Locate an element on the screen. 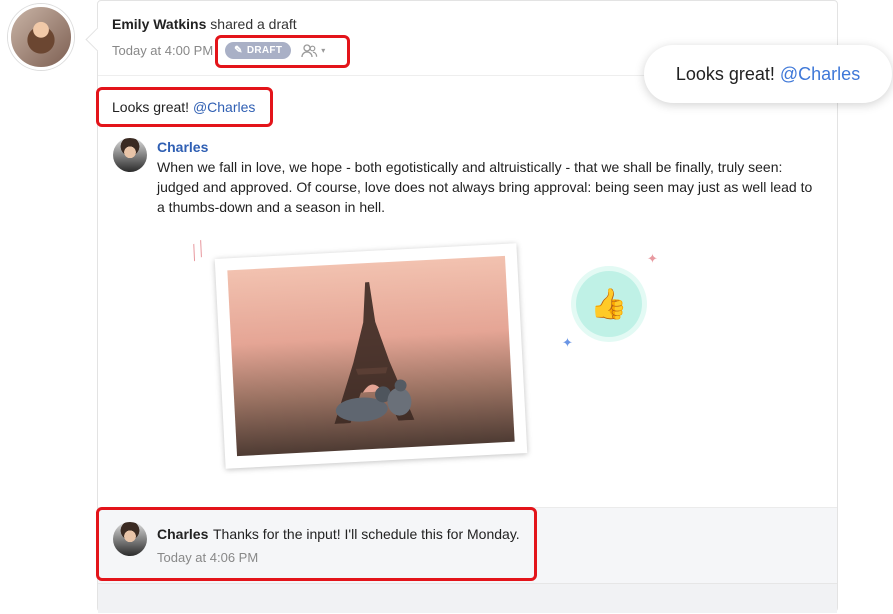 Image resolution: width=893 pixels, height=614 pixels. post-time: Today at 4:00 PM is located at coordinates (163, 50).